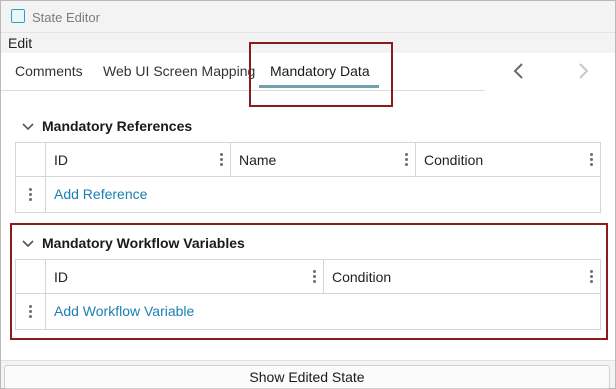 This screenshot has height=389, width=616. What do you see at coordinates (20, 43) in the screenshot?
I see `menu-edit: Edit` at bounding box center [20, 43].